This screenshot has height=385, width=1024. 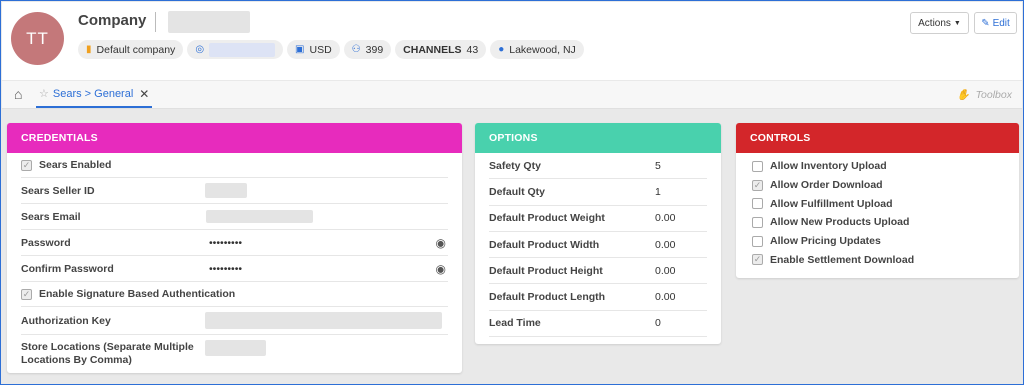 I want to click on control-row-inventory-upload: Allow Inventory Upload, so click(x=877, y=166).